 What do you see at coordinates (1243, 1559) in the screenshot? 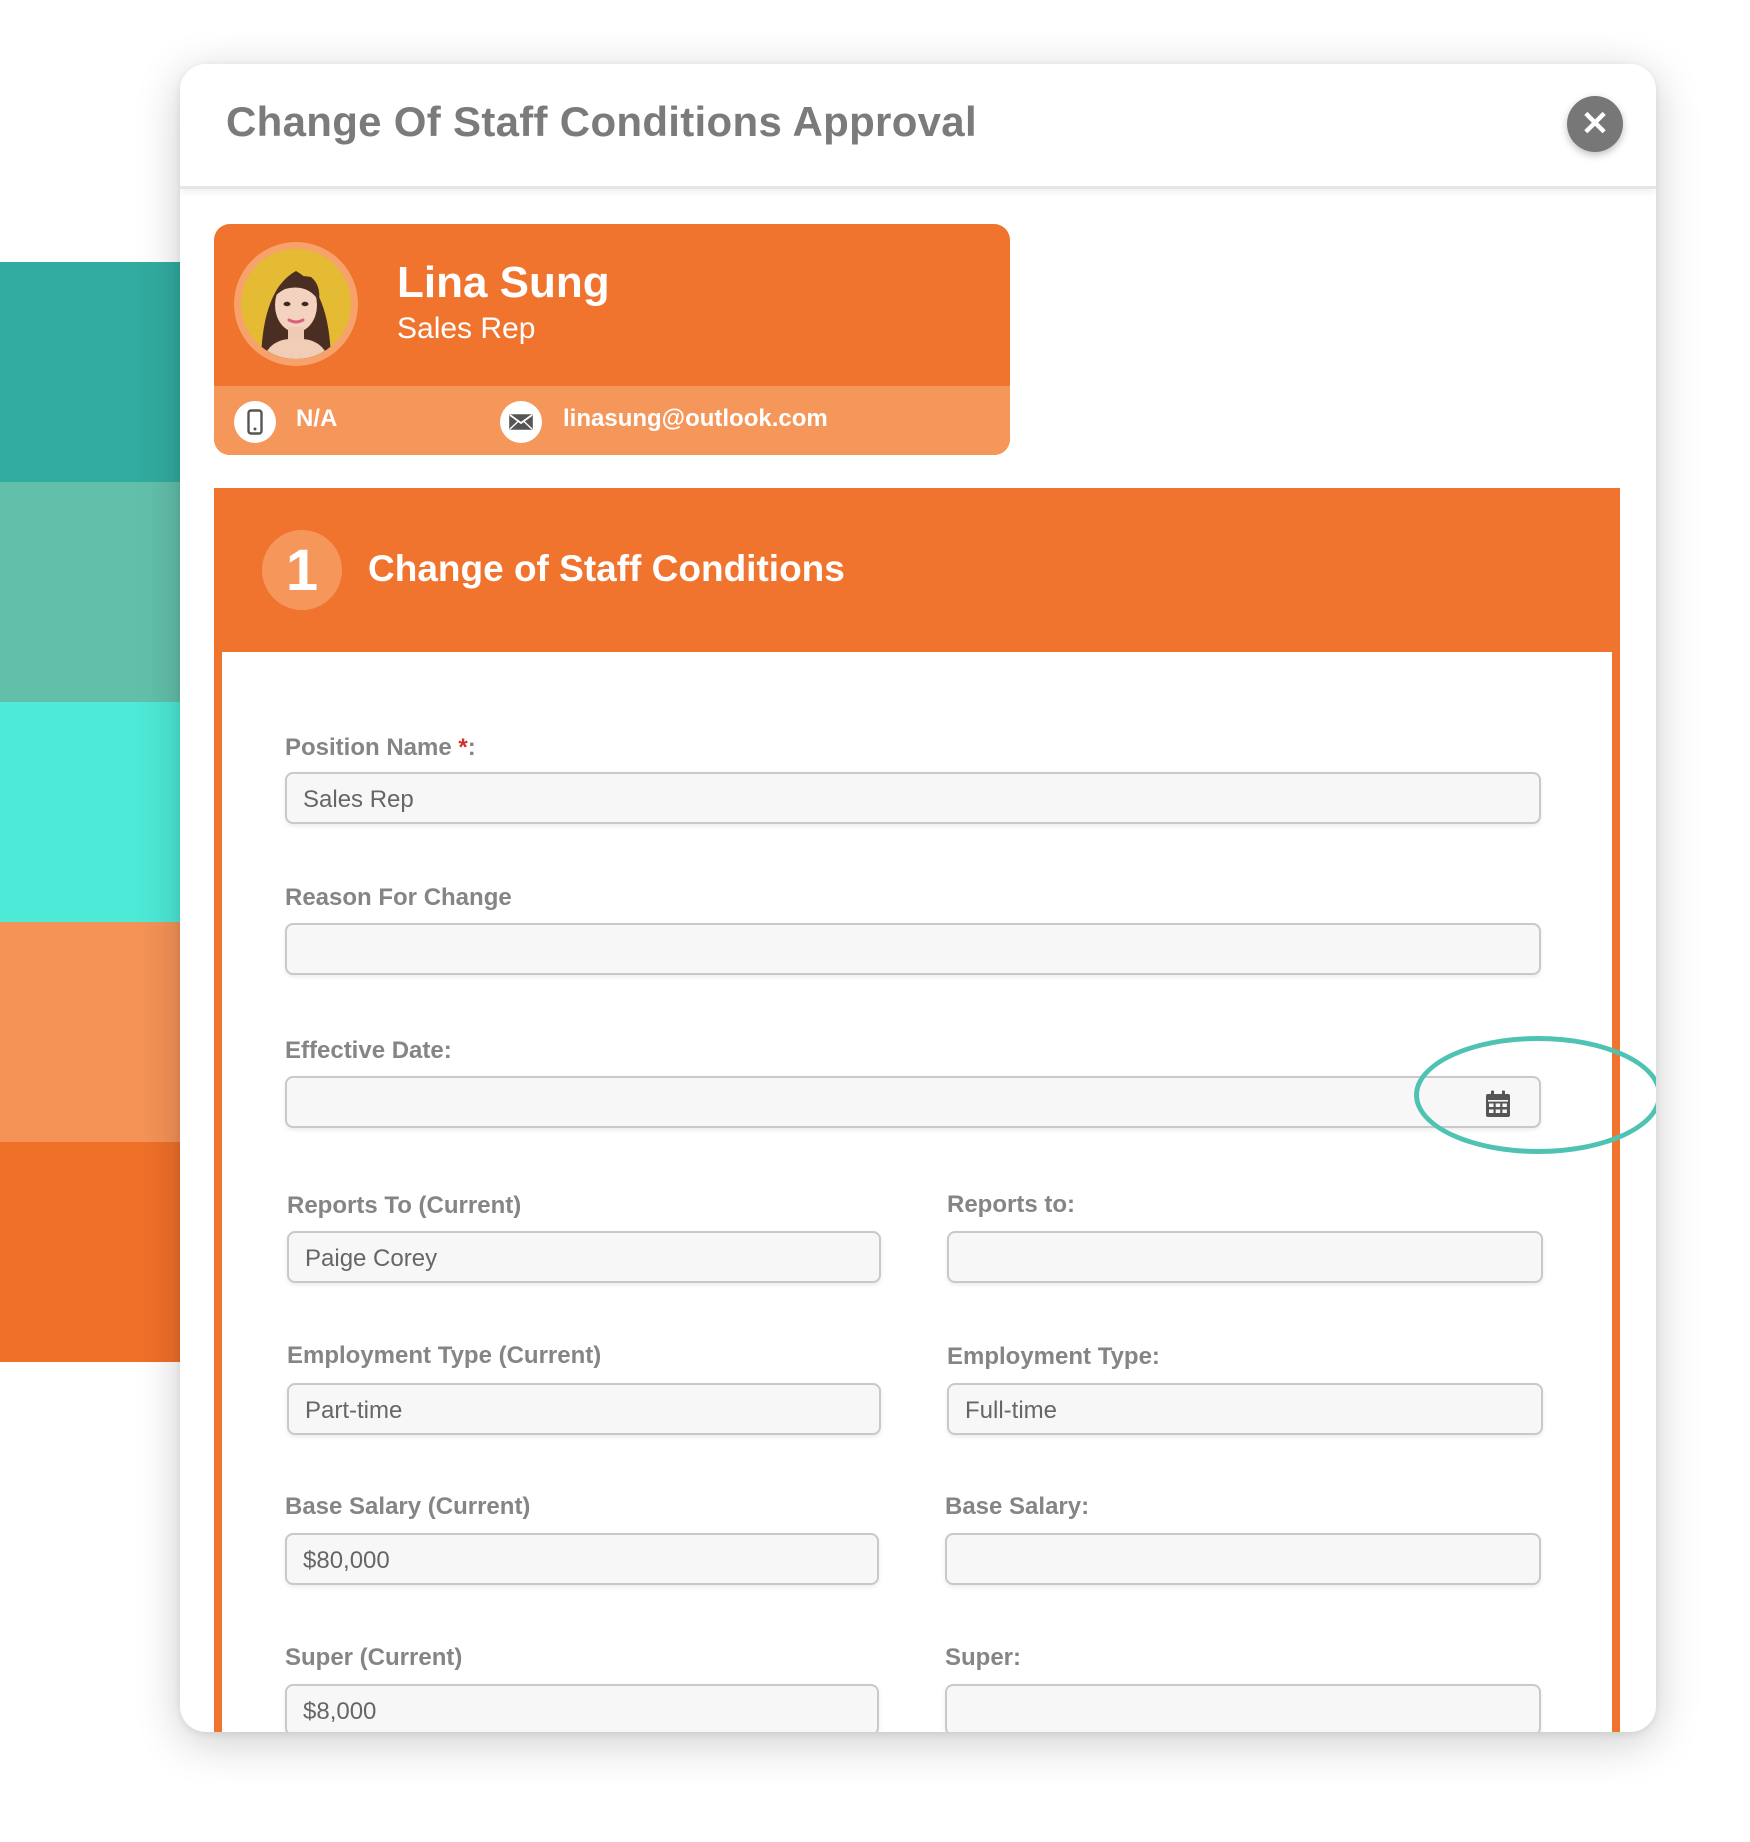
I see `base-salary-input` at bounding box center [1243, 1559].